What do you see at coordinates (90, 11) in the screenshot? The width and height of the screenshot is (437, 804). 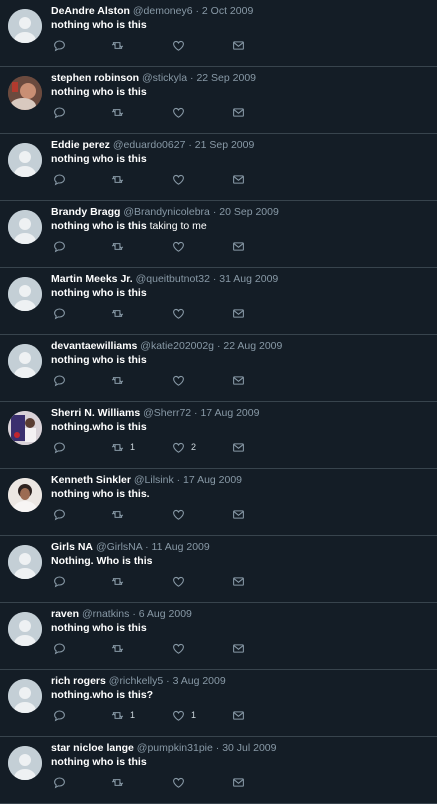 I see `user-name: DeAndre Alston` at bounding box center [90, 11].